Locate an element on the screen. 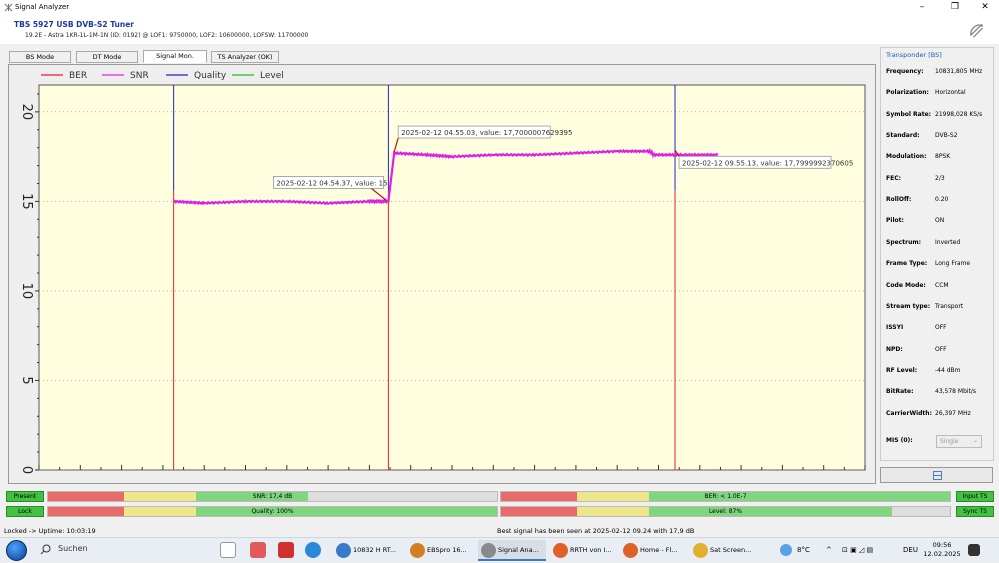 This screenshot has height=563, width=999. transponder-row: RollOff: 0.20 is located at coordinates (940, 201).